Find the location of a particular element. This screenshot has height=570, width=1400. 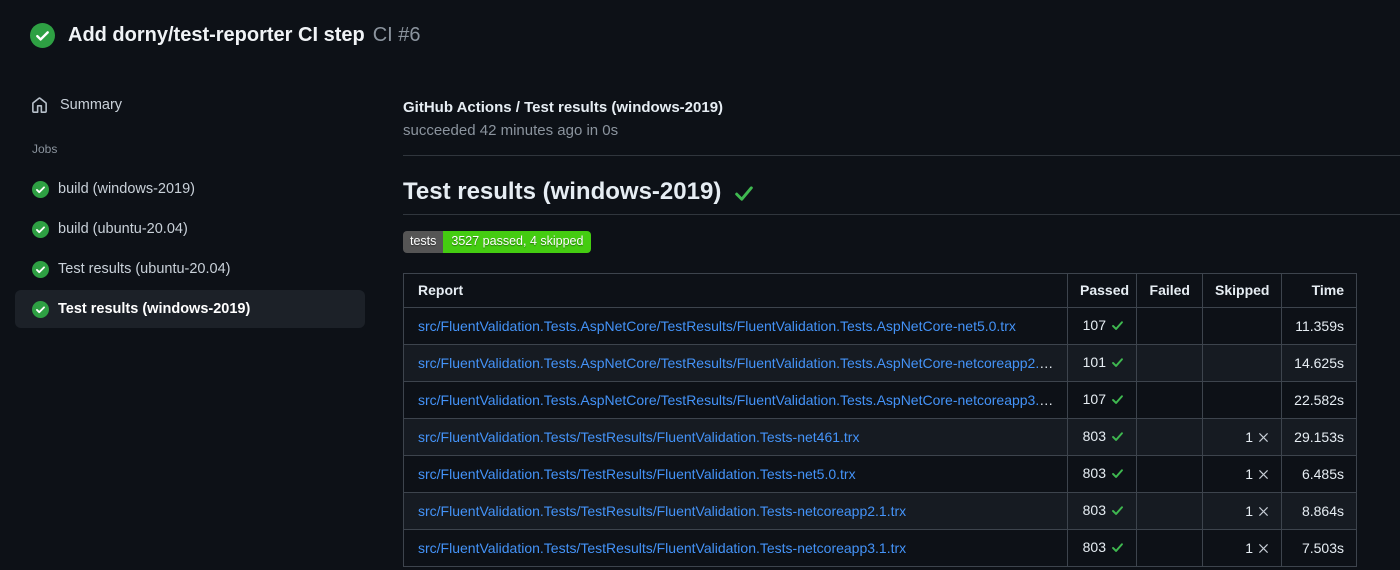

time-cell: 8.864s is located at coordinates (1319, 511).